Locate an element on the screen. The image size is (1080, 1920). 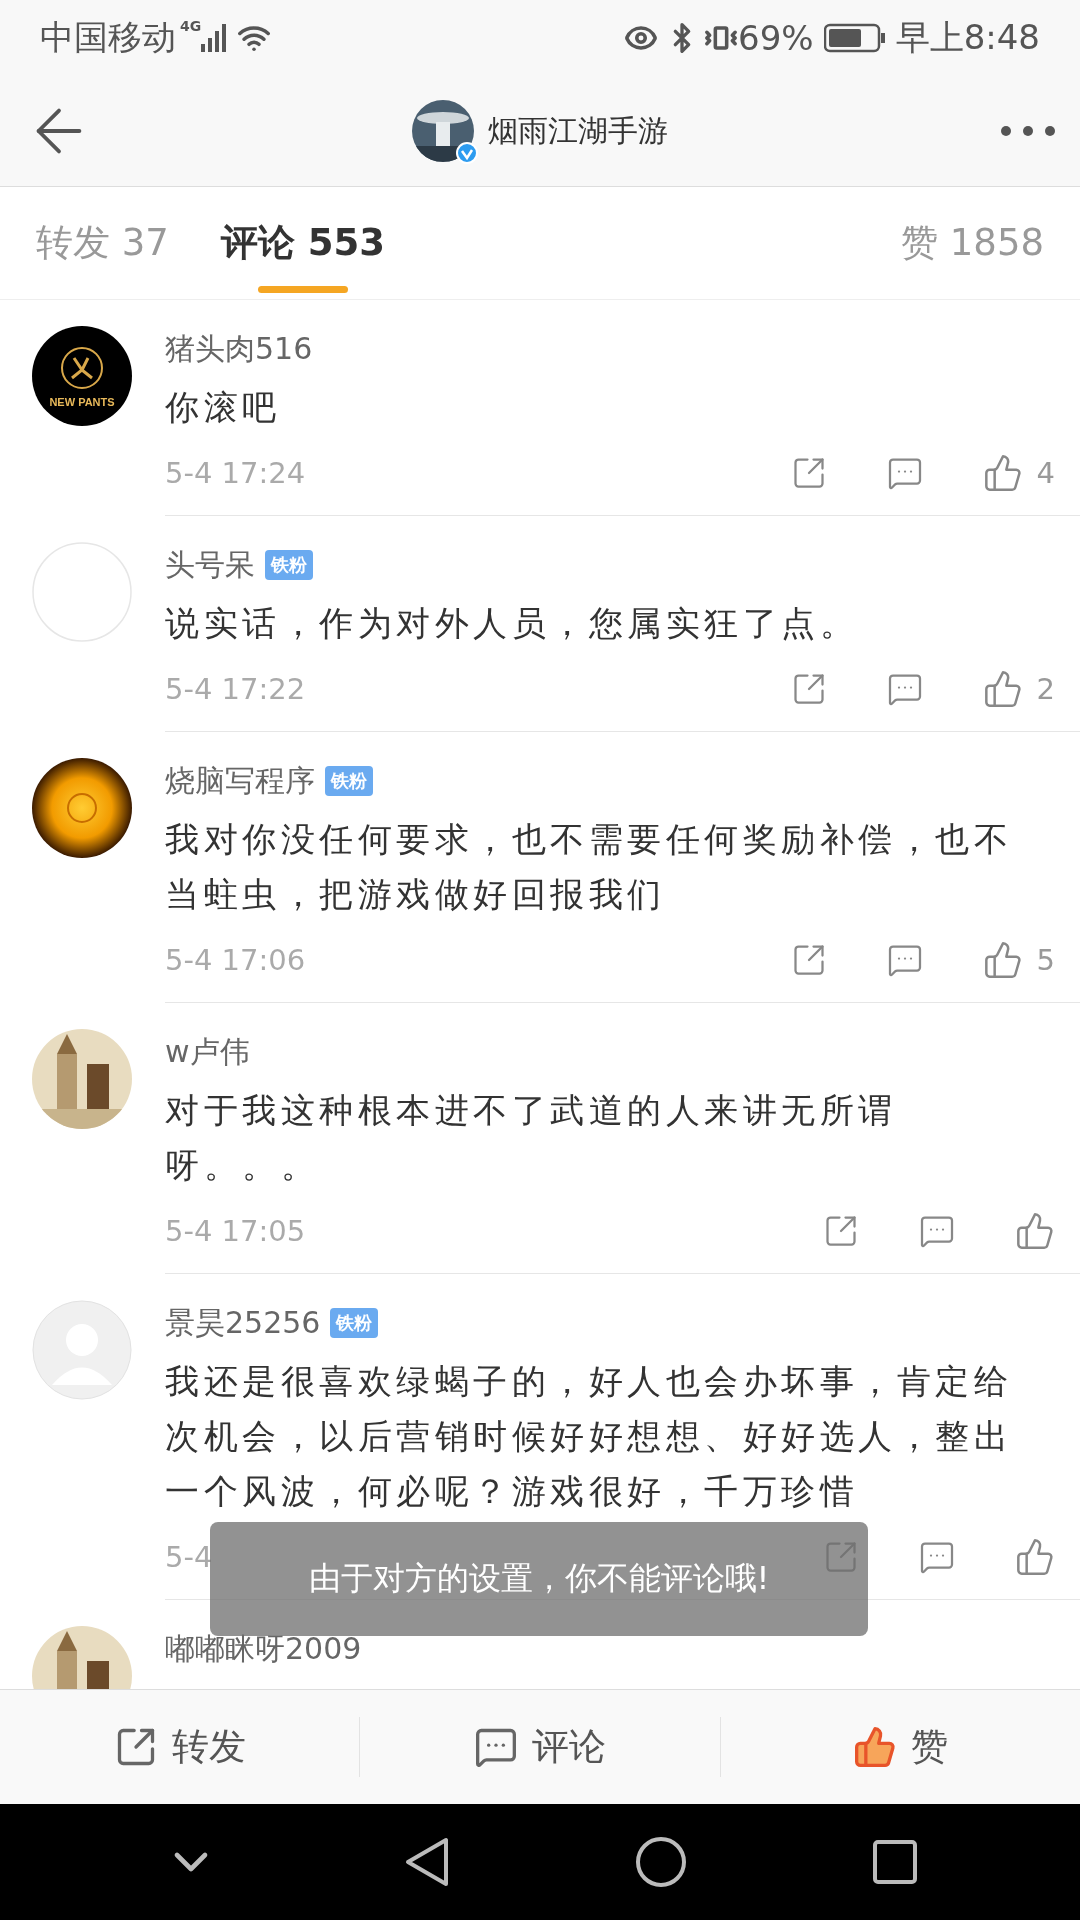
comment-time: 5-4 17:22 is located at coordinates (236, 689).